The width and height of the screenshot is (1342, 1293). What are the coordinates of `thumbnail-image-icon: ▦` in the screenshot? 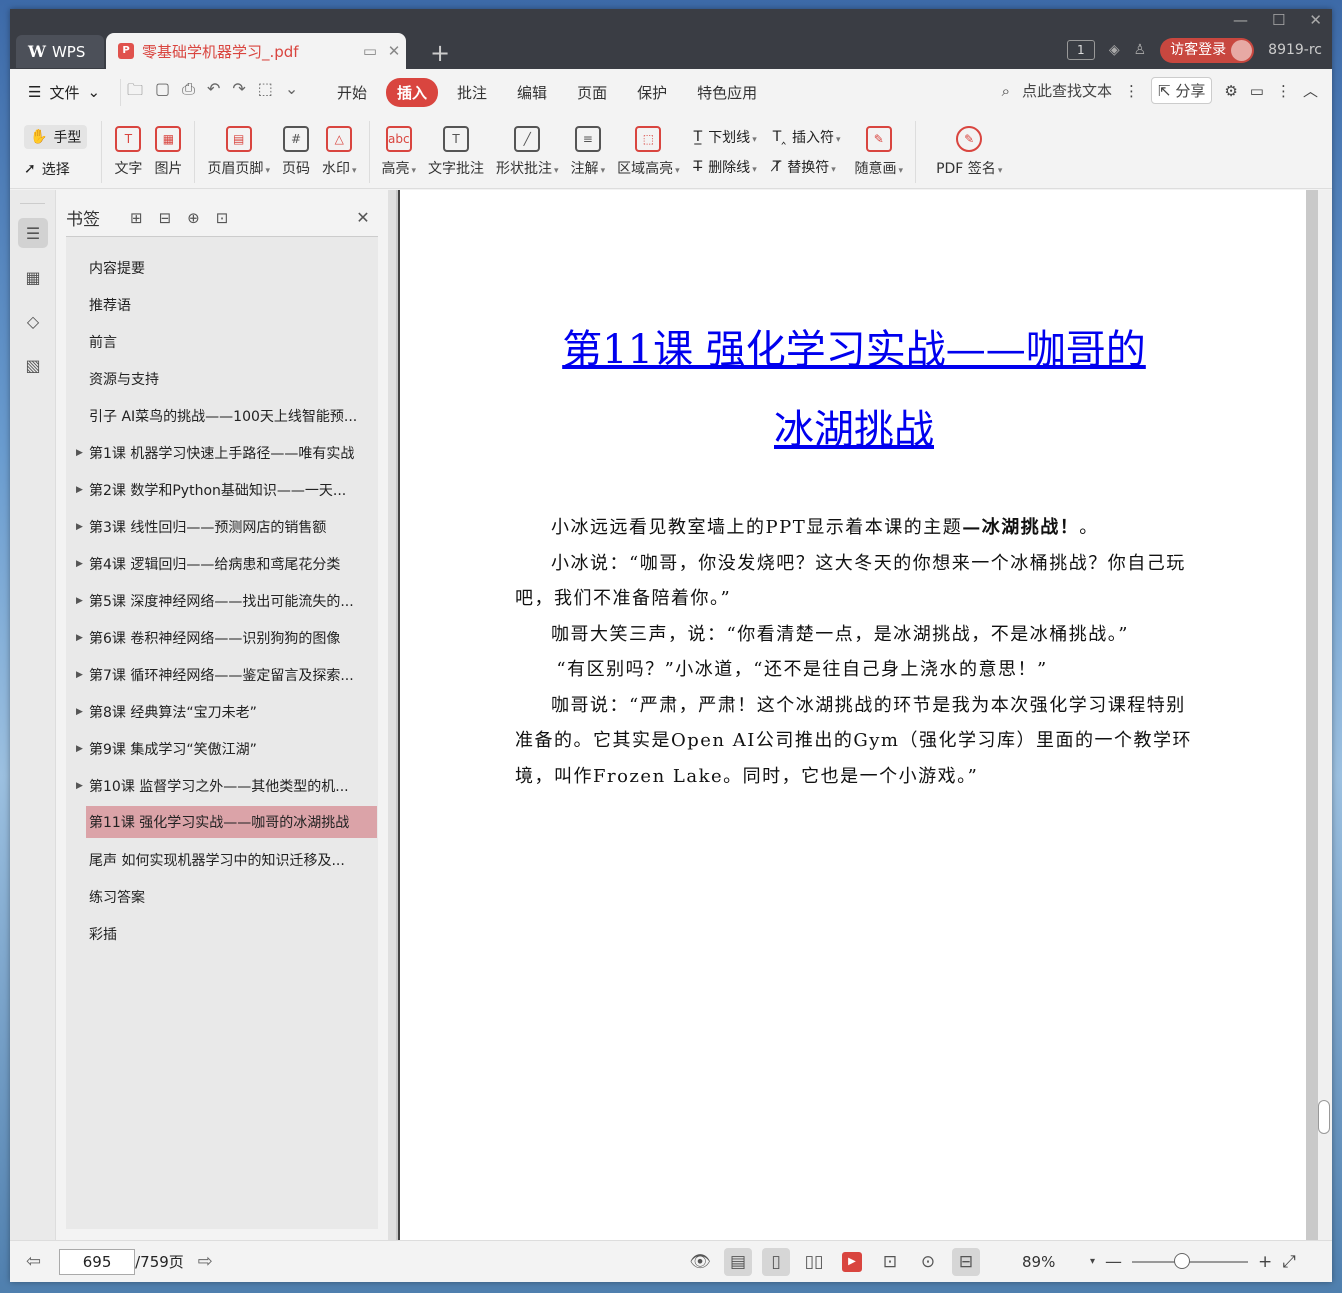 It's located at (33, 277).